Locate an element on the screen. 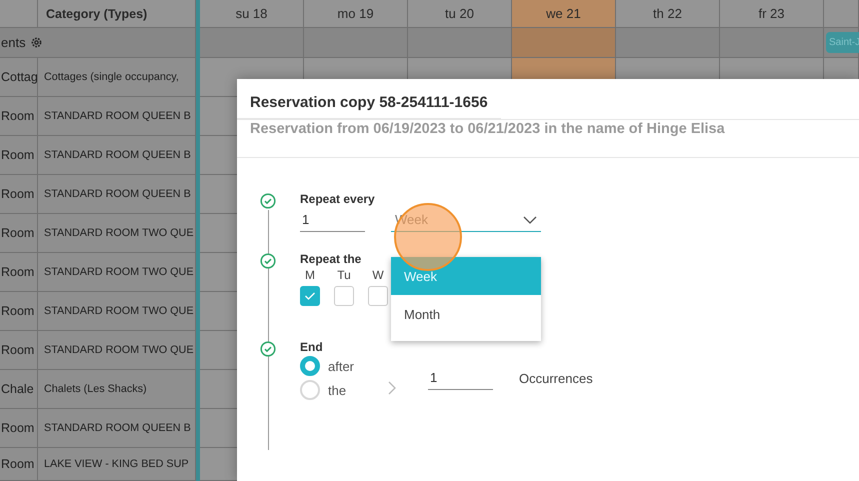 Image resolution: width=859 pixels, height=481 pixels. day-header: fr 23 is located at coordinates (772, 14).